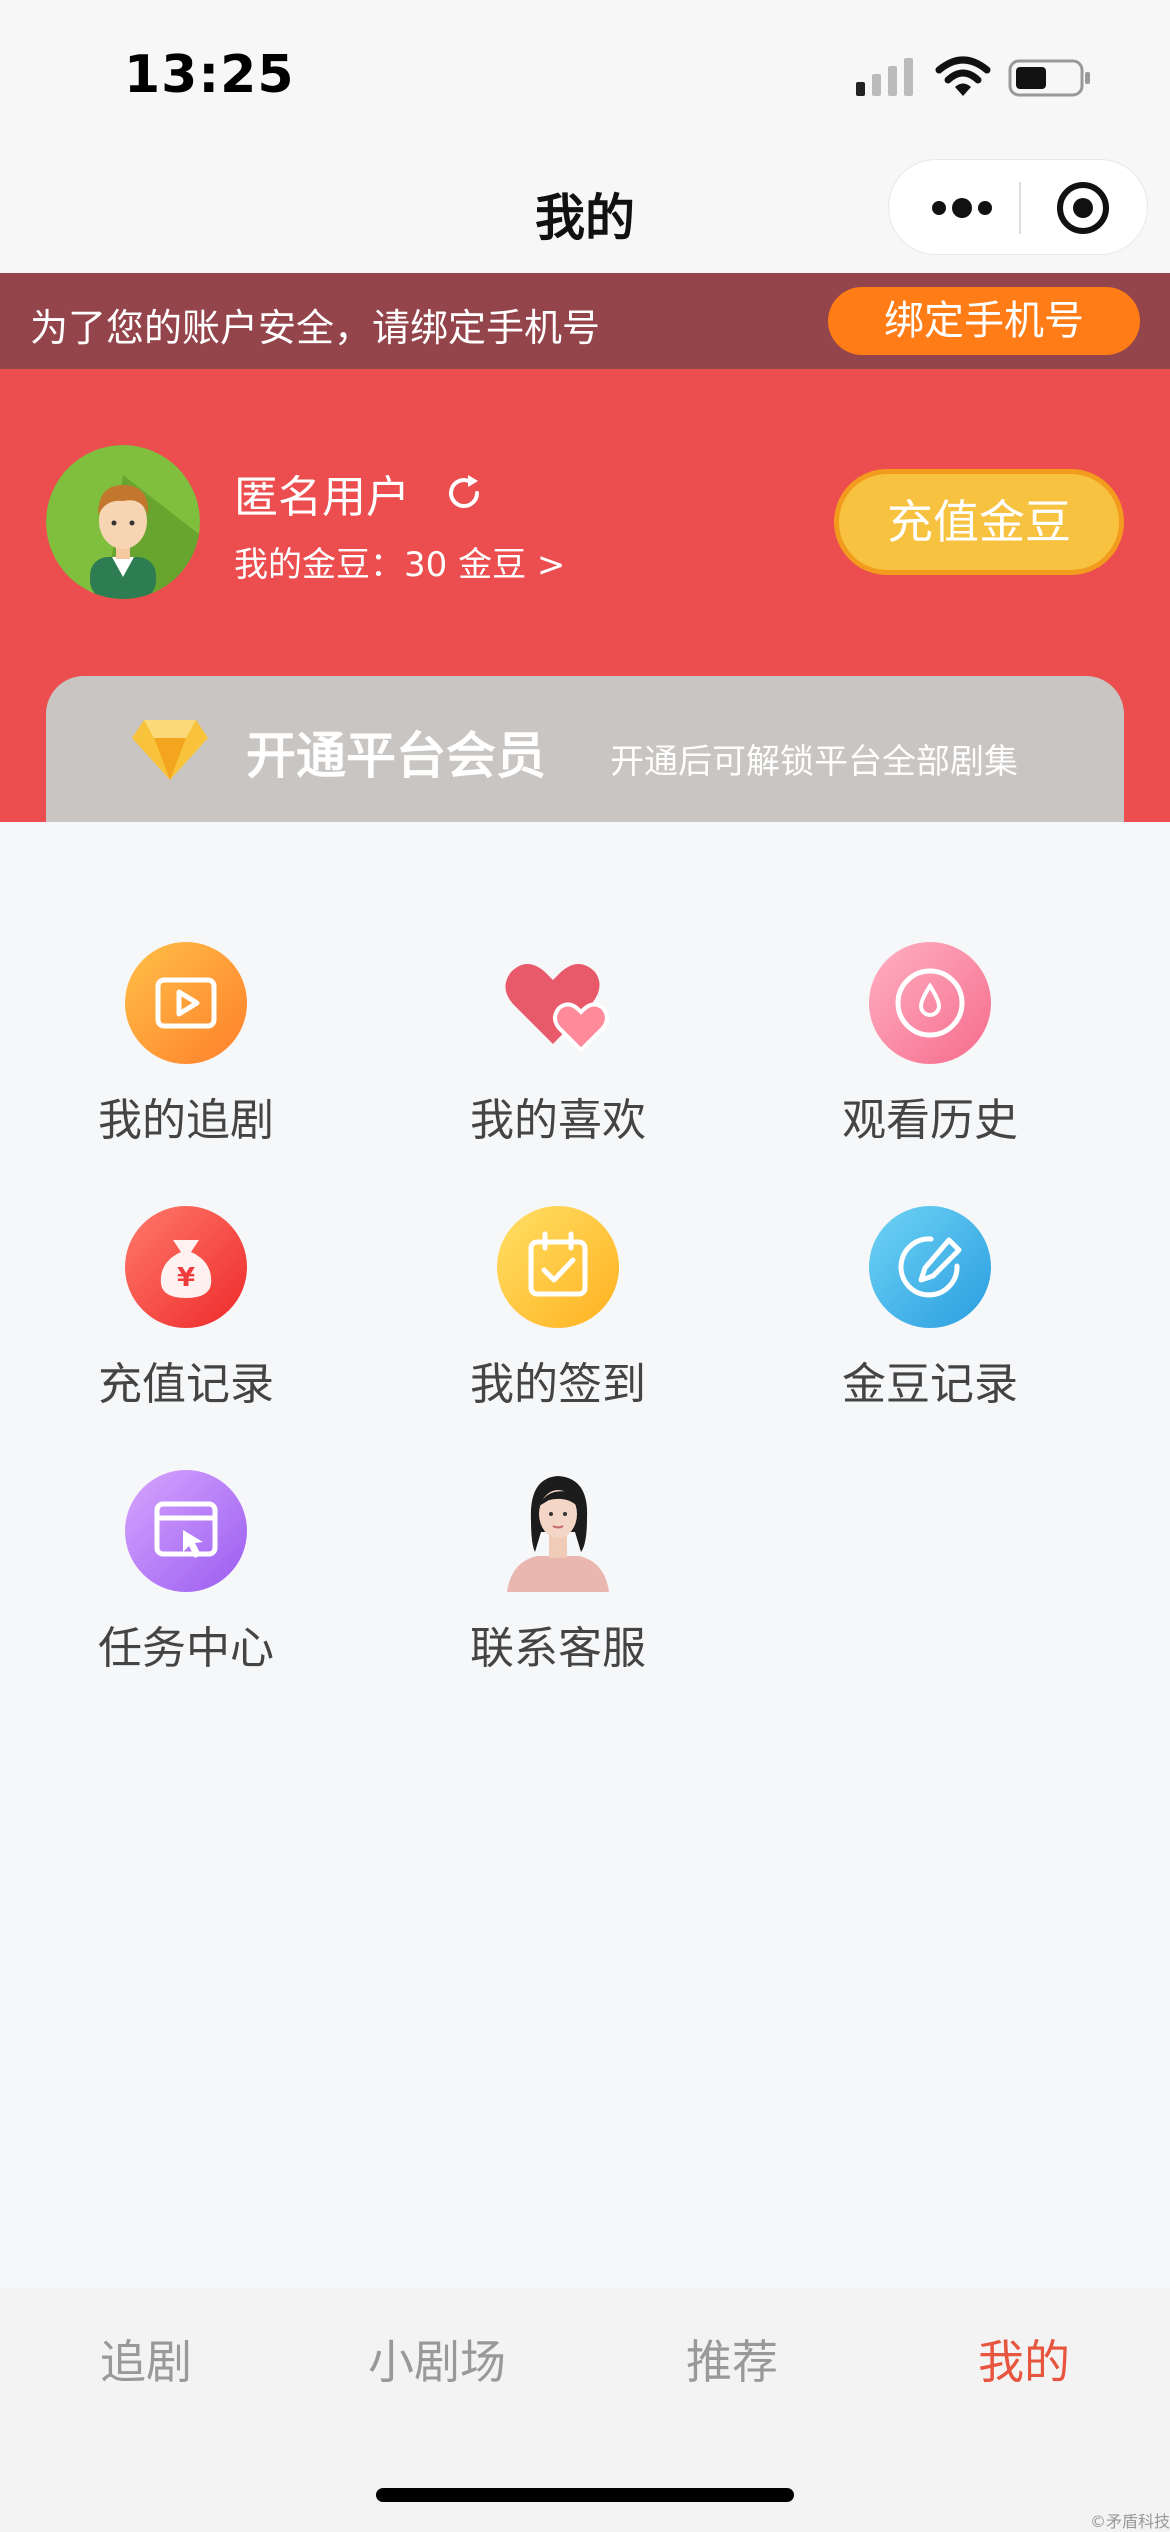  What do you see at coordinates (186, 1531) in the screenshot?
I see `task-board-icon` at bounding box center [186, 1531].